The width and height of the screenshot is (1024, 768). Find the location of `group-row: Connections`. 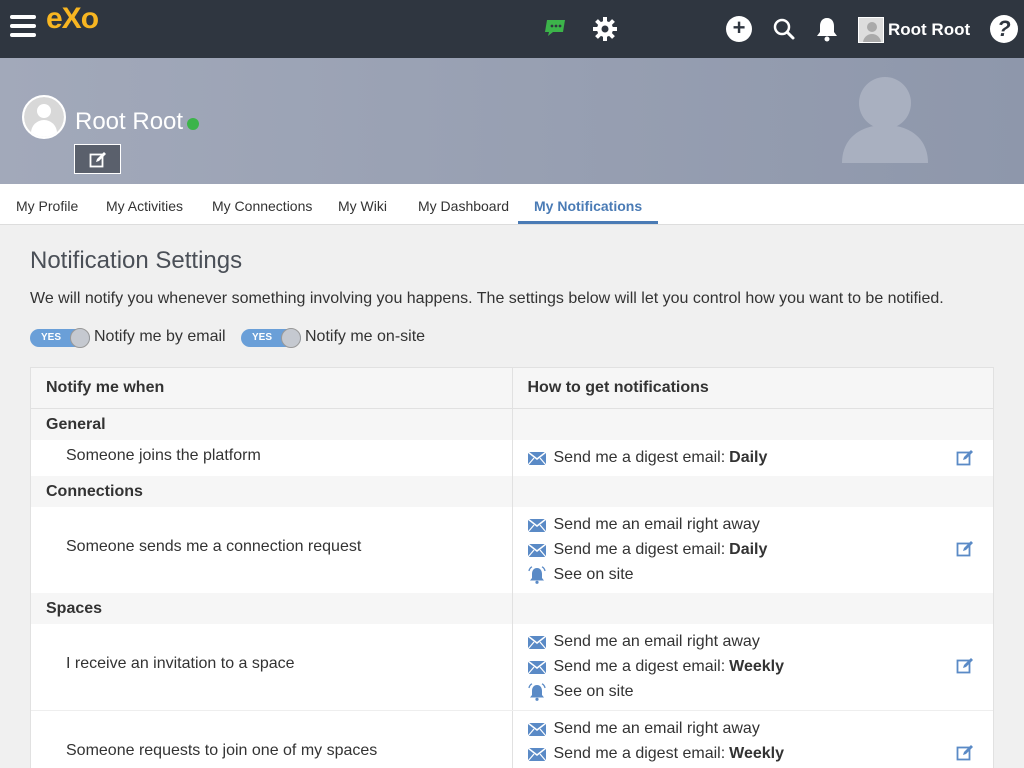

group-row: Connections is located at coordinates (512, 491).